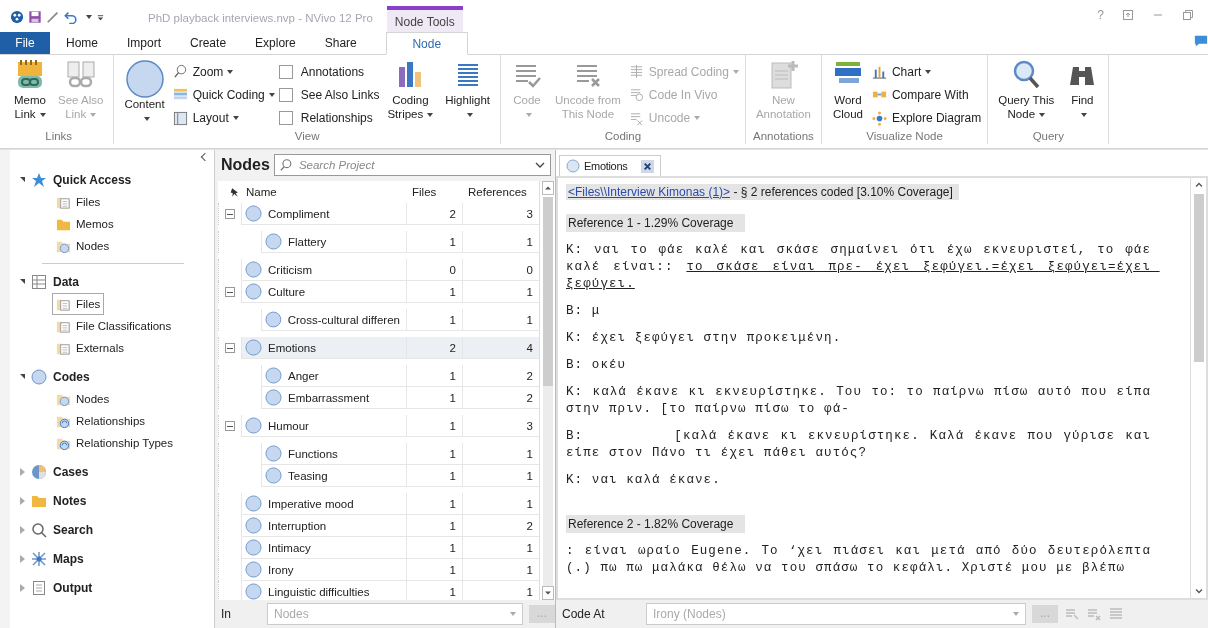  Describe the element at coordinates (323, 192) in the screenshot. I see `column-header: Name` at that location.